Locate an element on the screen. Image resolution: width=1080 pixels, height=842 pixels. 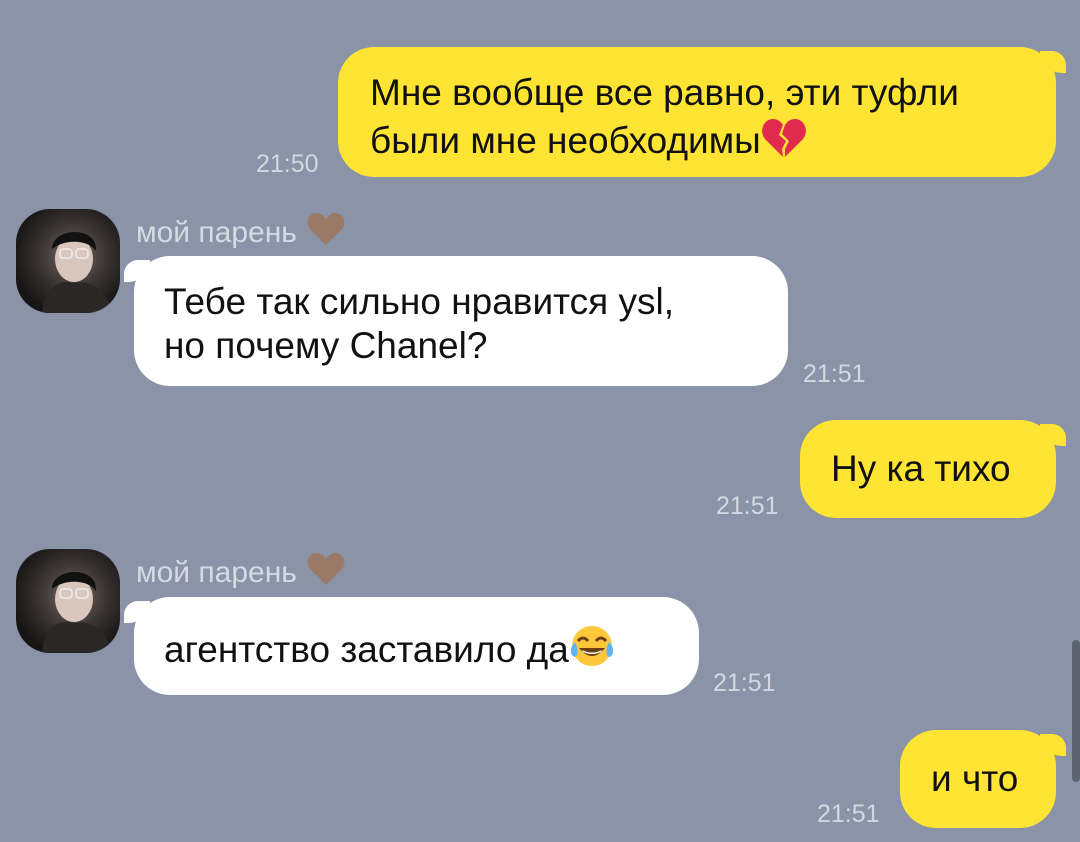
message-text: агентство заставило да is located at coordinates (431, 651).